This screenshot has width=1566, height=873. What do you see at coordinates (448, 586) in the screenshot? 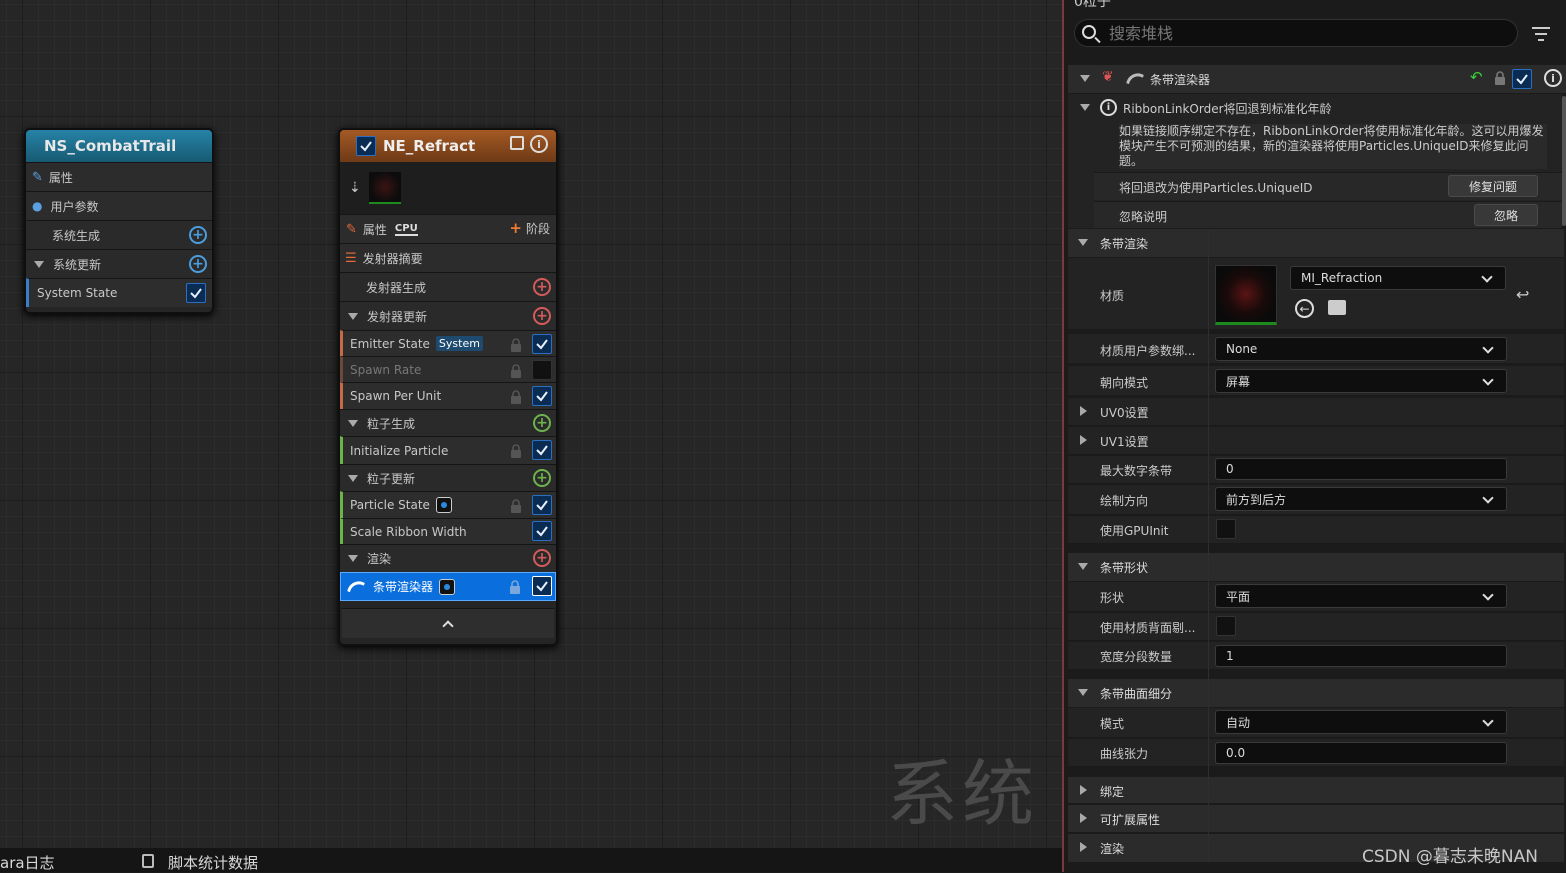
I see `ribbon-renderer-row: 条带渲染器` at bounding box center [448, 586].